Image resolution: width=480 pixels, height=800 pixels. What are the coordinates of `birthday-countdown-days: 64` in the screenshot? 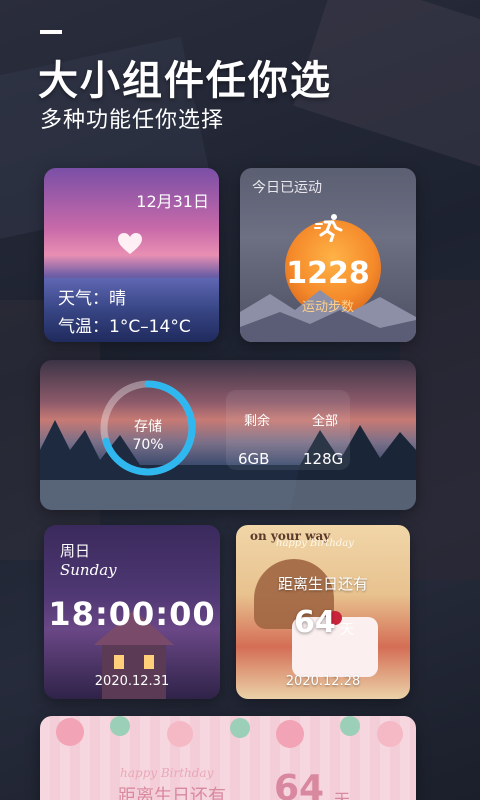 It's located at (315, 622).